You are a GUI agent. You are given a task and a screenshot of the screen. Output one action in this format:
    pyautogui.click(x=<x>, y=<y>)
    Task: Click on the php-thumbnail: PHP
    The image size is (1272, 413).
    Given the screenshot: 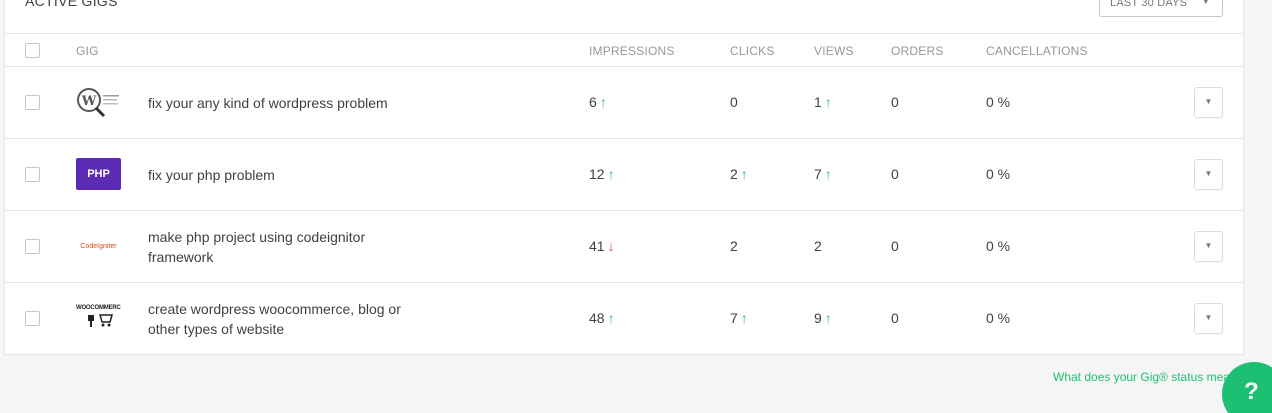 What is the action you would take?
    pyautogui.click(x=98, y=174)
    